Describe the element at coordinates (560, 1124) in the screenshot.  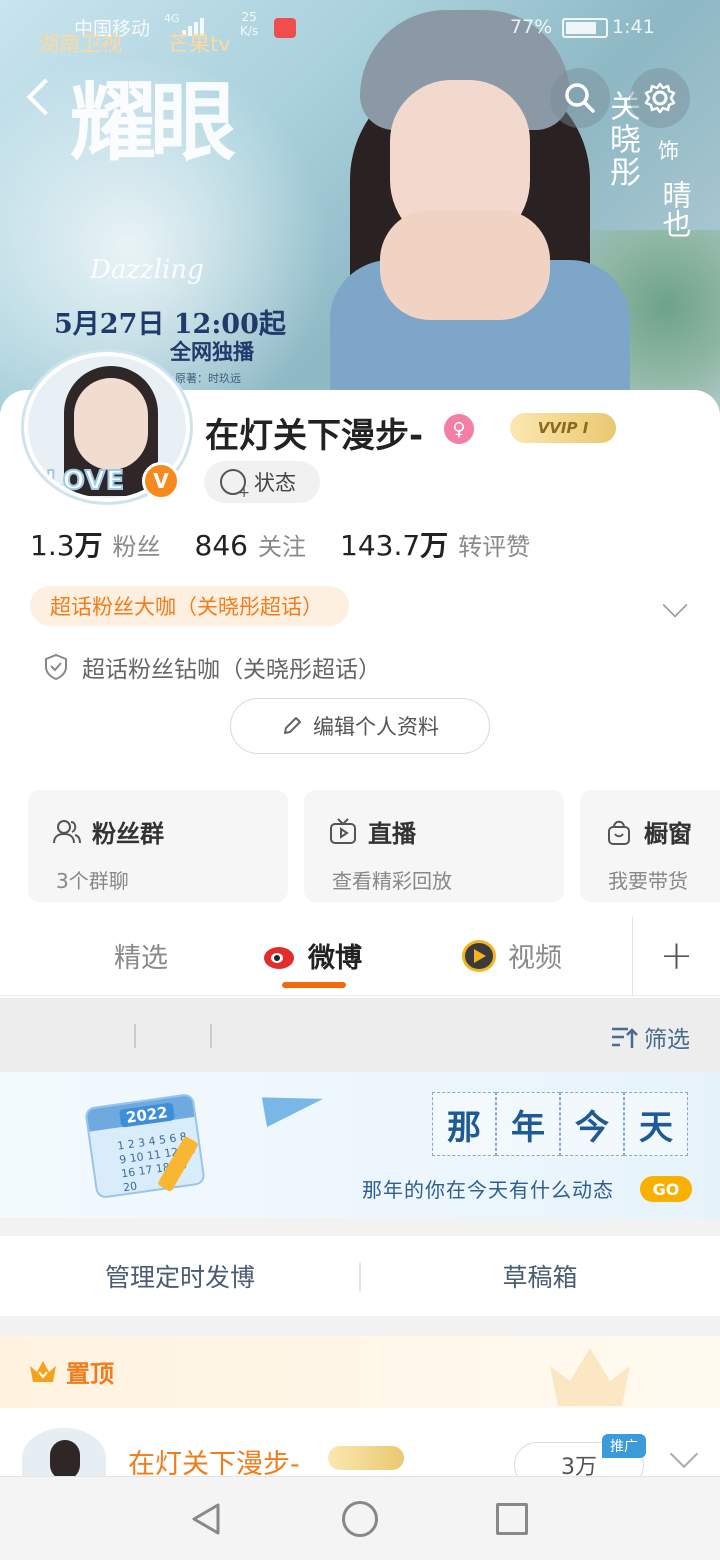
I see `on-this-day-title: 那 年 今 天` at that location.